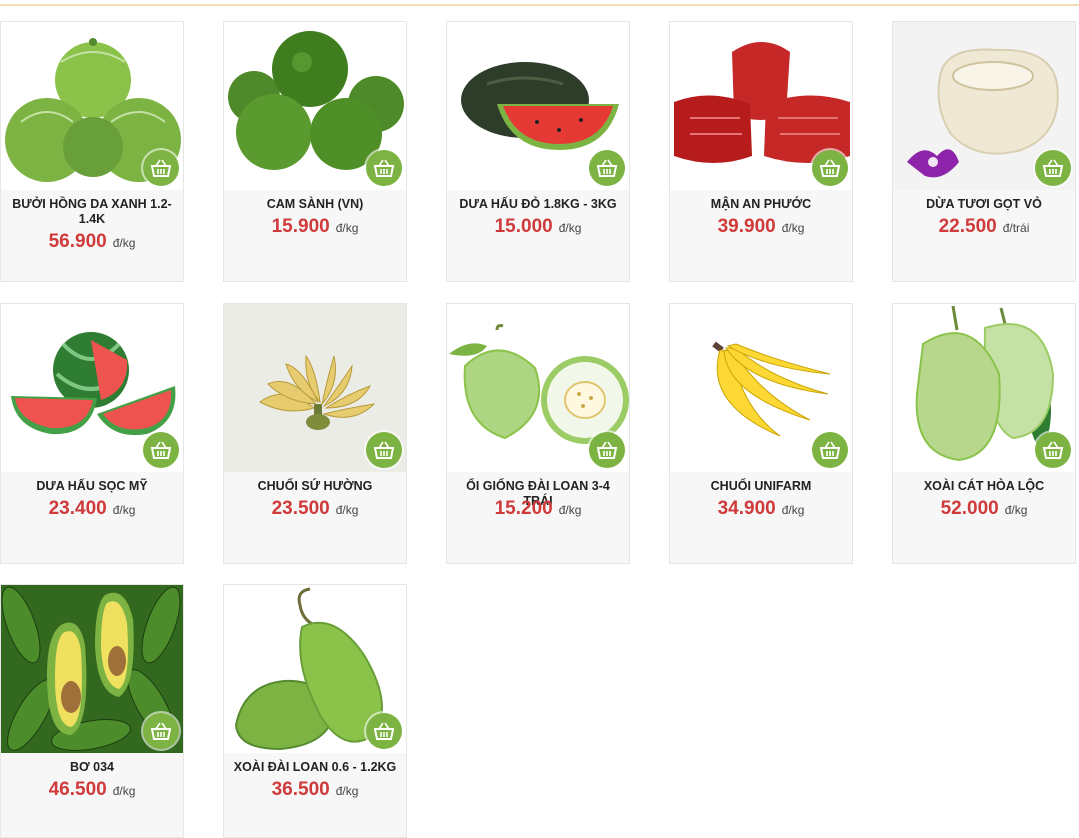 The width and height of the screenshot is (1079, 838). I want to click on product-card: MẬN AN PHƯỚC 39.900 đ/kg, so click(761, 151).